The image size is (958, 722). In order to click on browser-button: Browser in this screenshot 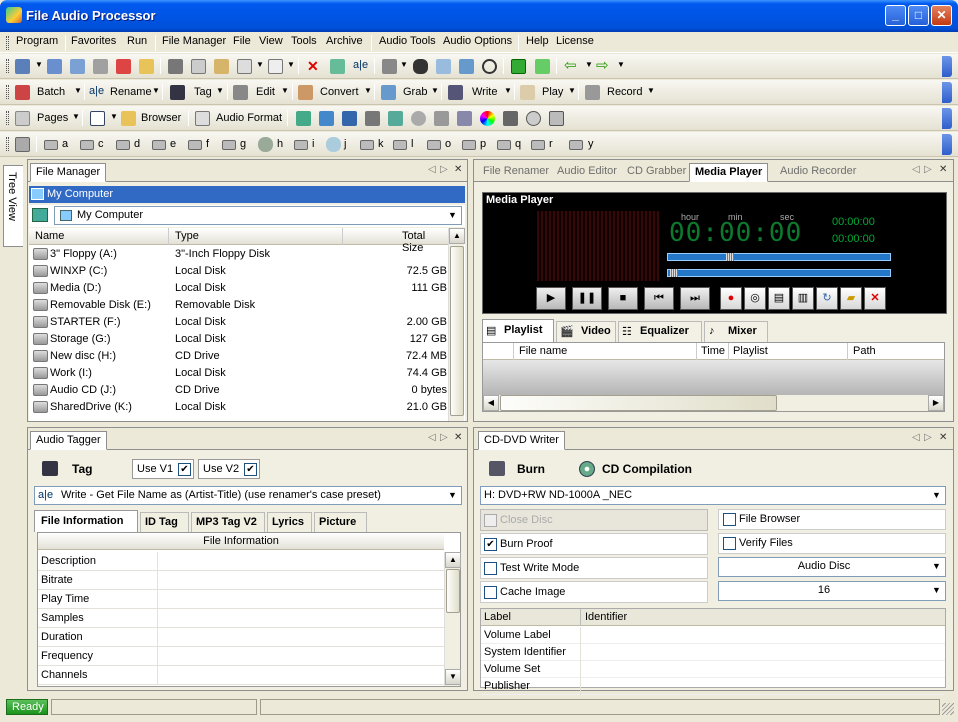, I will do `click(161, 118)`.